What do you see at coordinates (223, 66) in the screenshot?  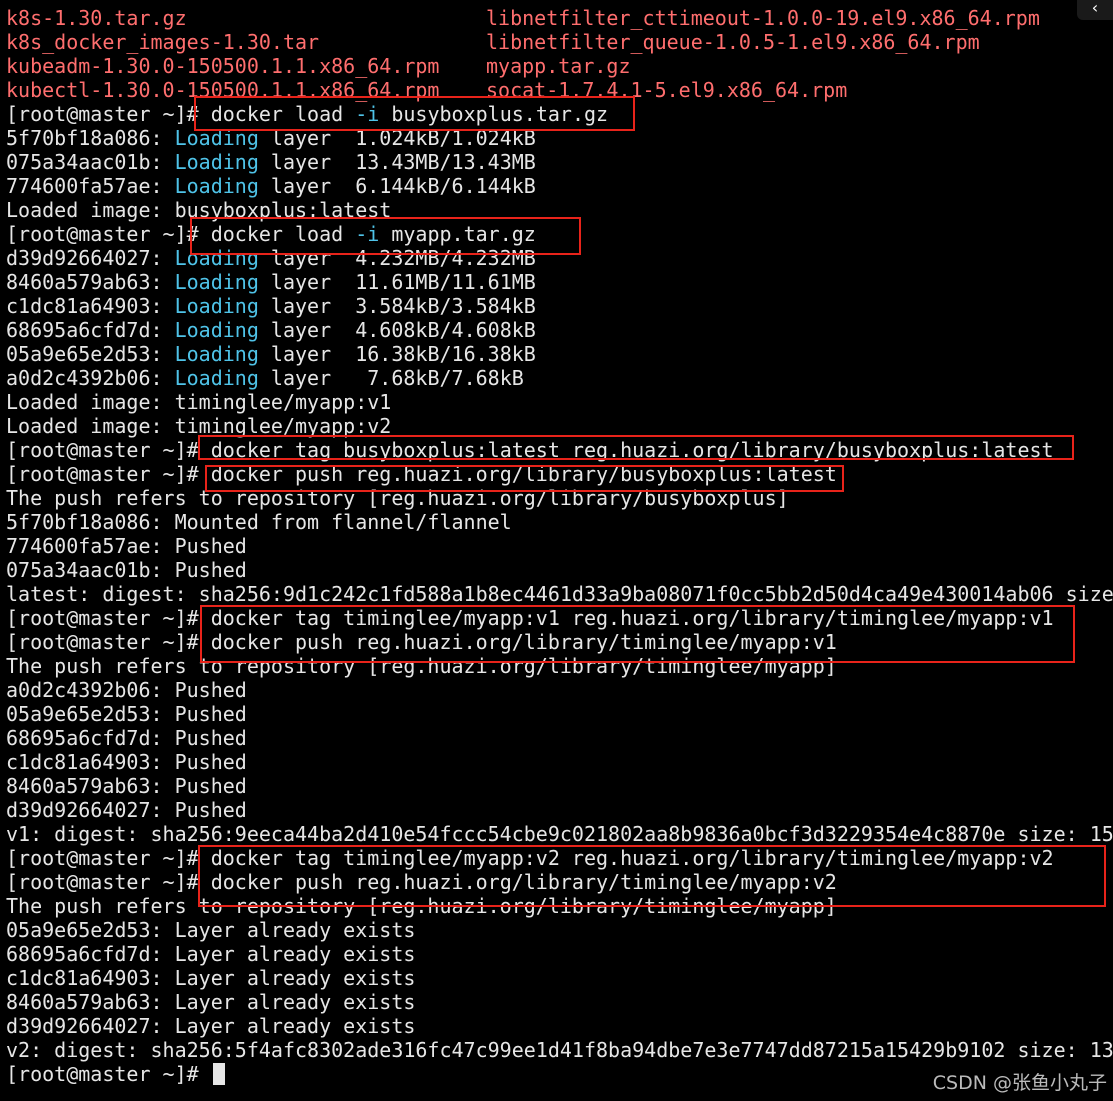 I see `file-name: kubeadm-1.30.0-150500.1.1.x86_64.rpm` at bounding box center [223, 66].